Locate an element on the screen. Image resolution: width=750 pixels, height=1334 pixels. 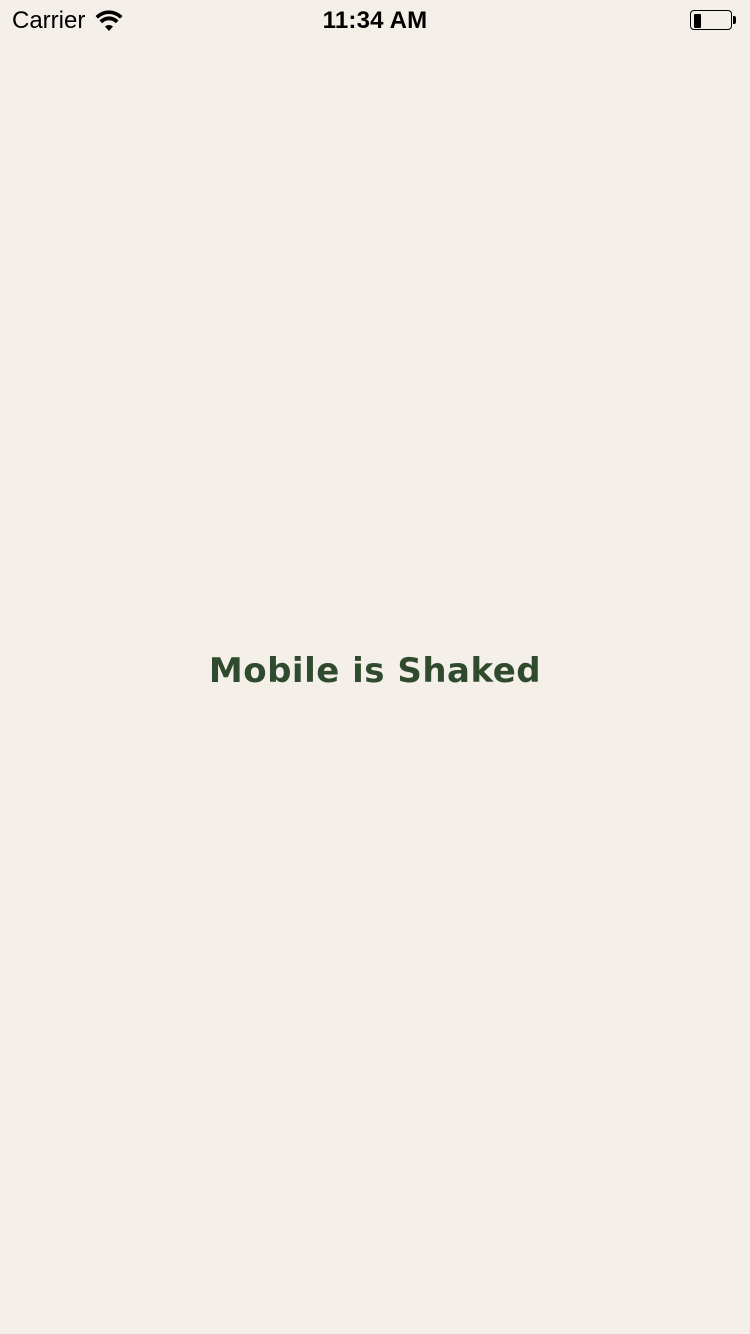
battery-icon is located at coordinates (714, 21).